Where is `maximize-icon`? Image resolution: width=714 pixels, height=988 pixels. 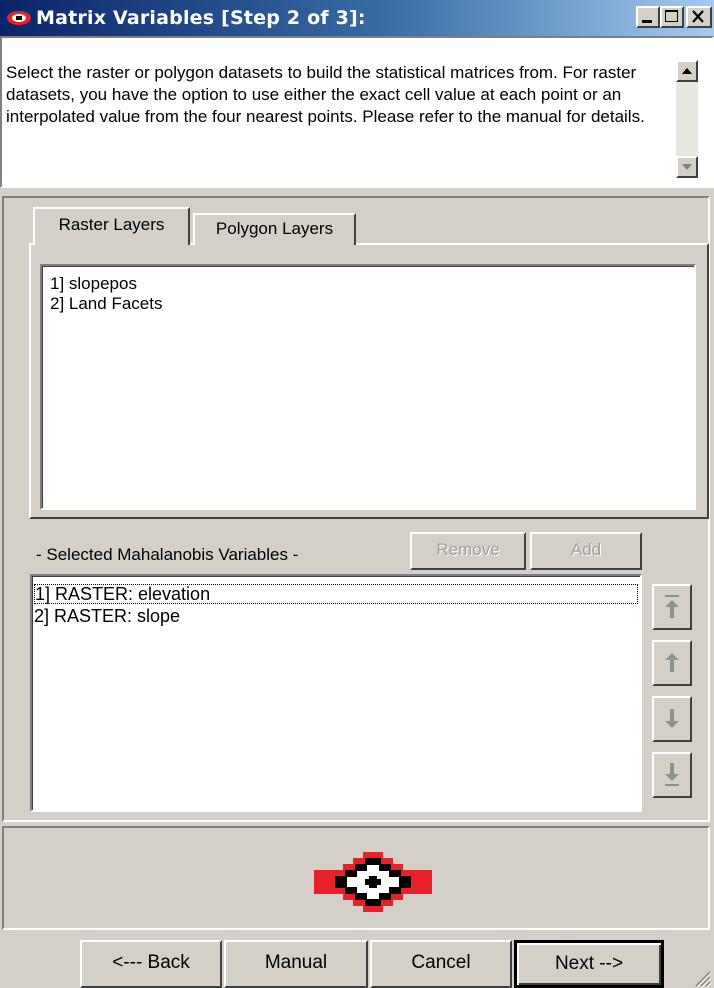 maximize-icon is located at coordinates (671, 16).